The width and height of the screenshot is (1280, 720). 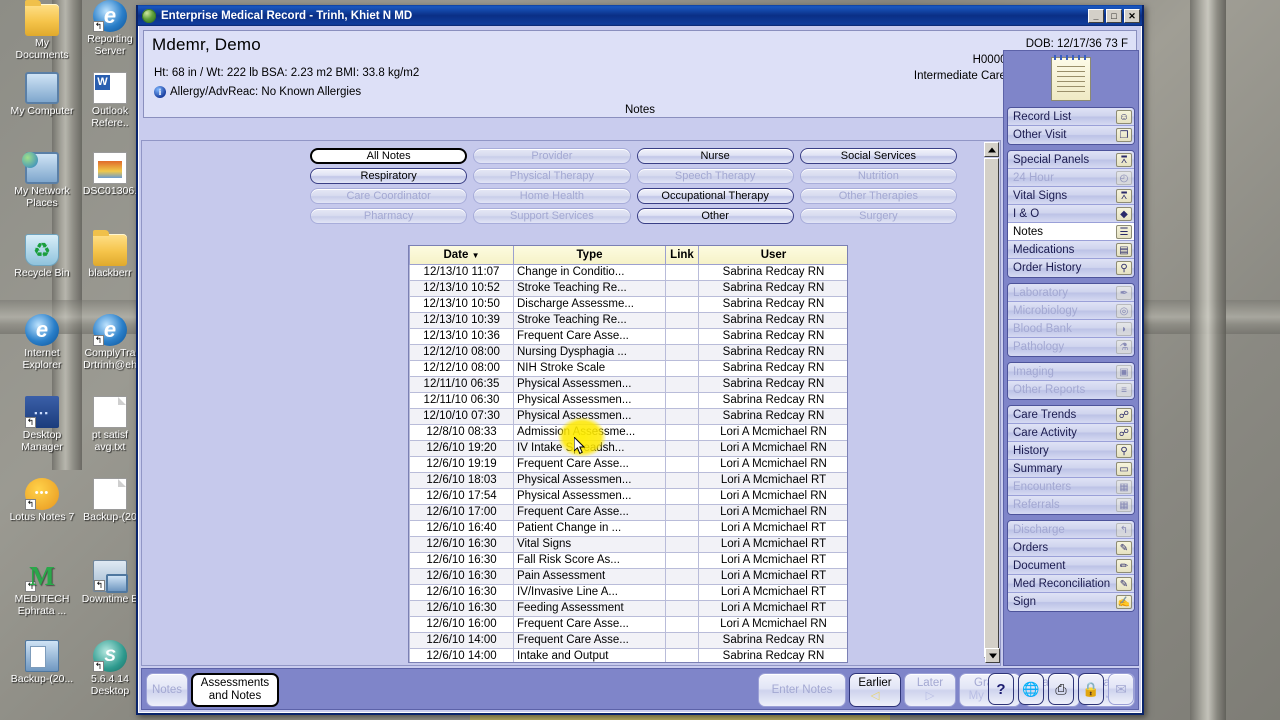 What do you see at coordinates (389, 156) in the screenshot?
I see `category-filter-button: All Notes` at bounding box center [389, 156].